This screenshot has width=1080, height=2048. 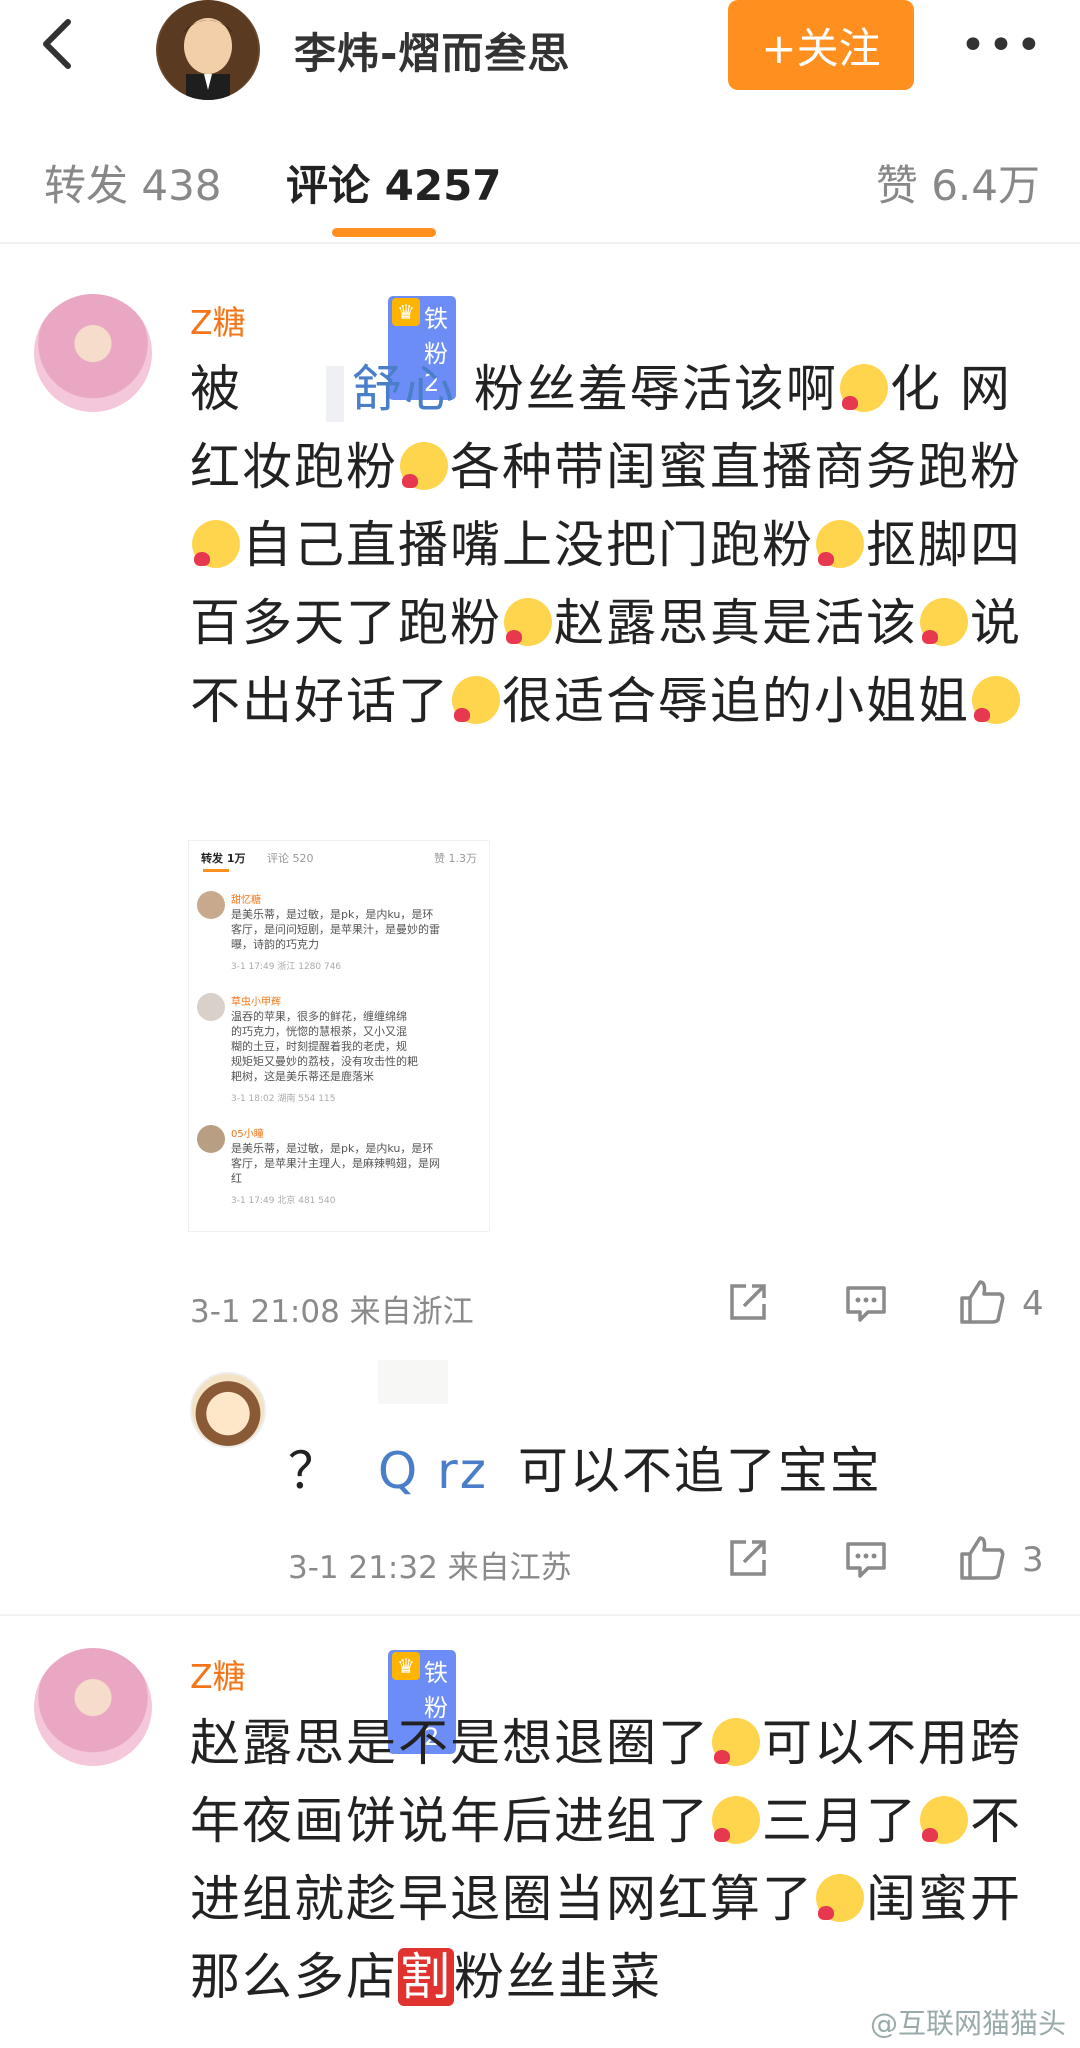 What do you see at coordinates (540, 178) in the screenshot?
I see `tab-bar: 转发 438 评论 4257 赞 6.4万` at bounding box center [540, 178].